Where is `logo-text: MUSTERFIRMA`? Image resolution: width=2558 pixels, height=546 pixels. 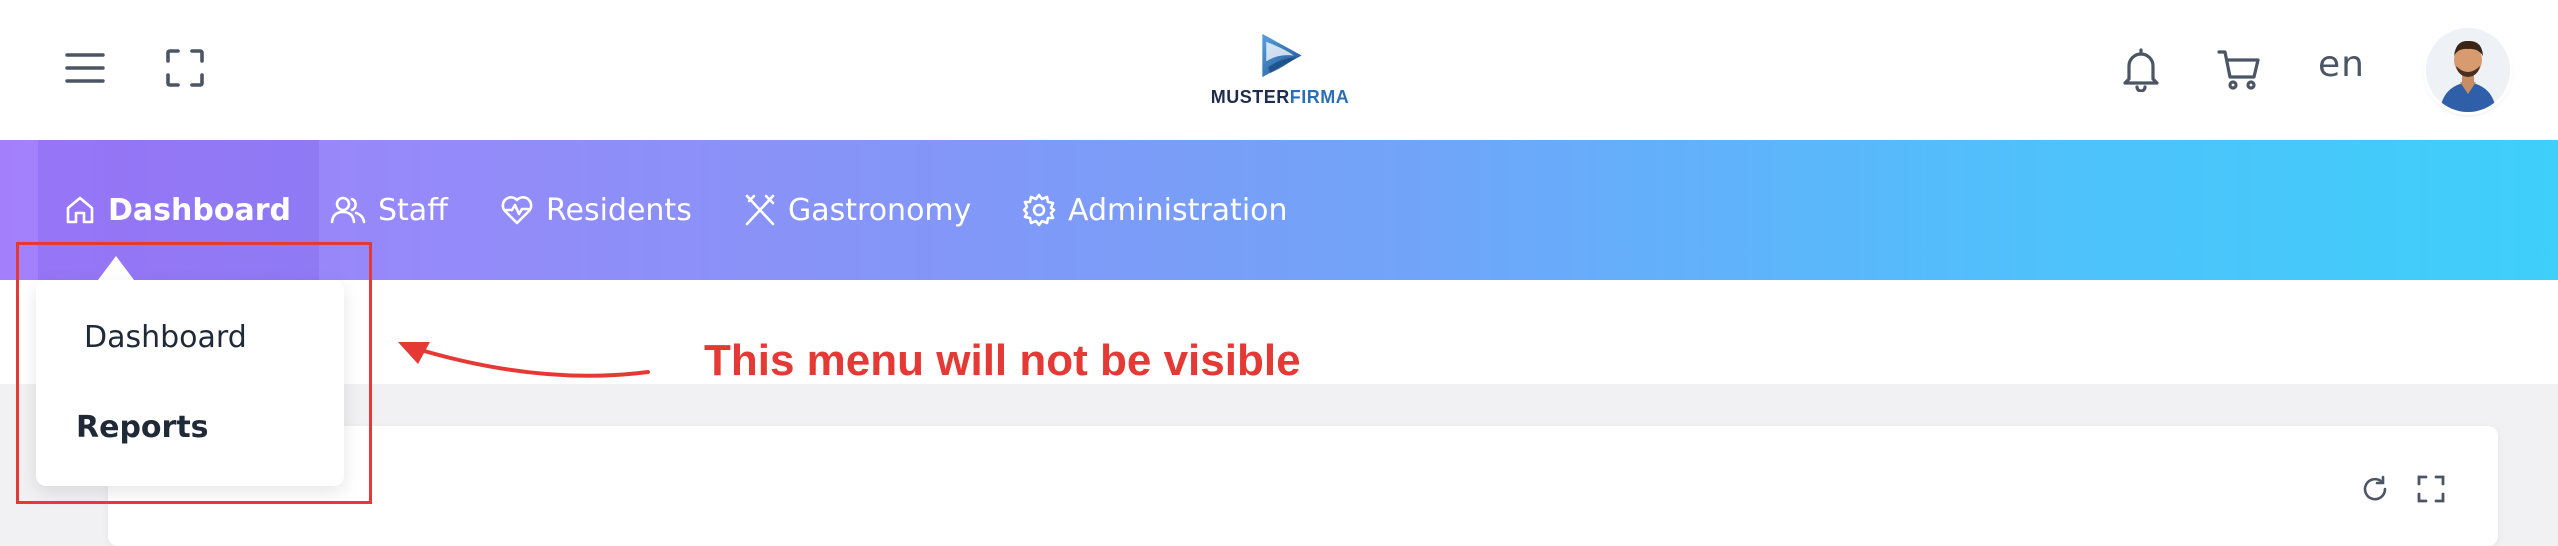
logo-text: MUSTERFIRMA is located at coordinates (1280, 97).